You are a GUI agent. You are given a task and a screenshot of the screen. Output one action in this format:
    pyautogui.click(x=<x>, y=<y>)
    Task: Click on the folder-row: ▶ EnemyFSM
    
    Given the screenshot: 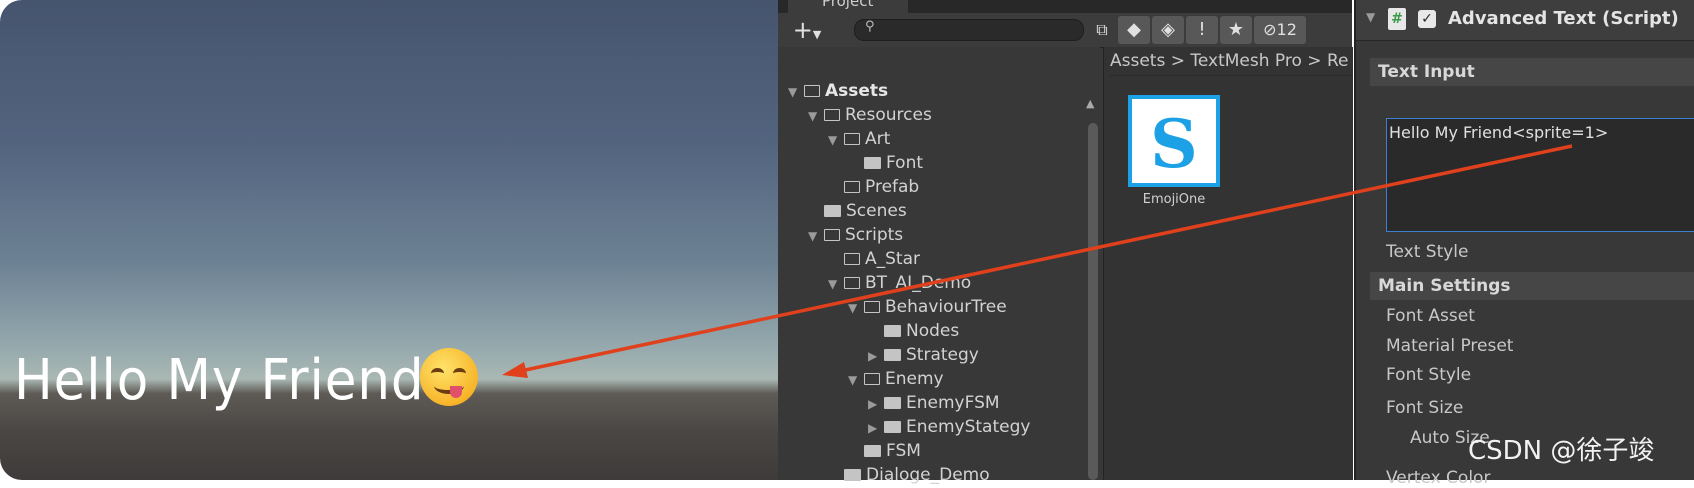 What is the action you would take?
    pyautogui.click(x=934, y=403)
    